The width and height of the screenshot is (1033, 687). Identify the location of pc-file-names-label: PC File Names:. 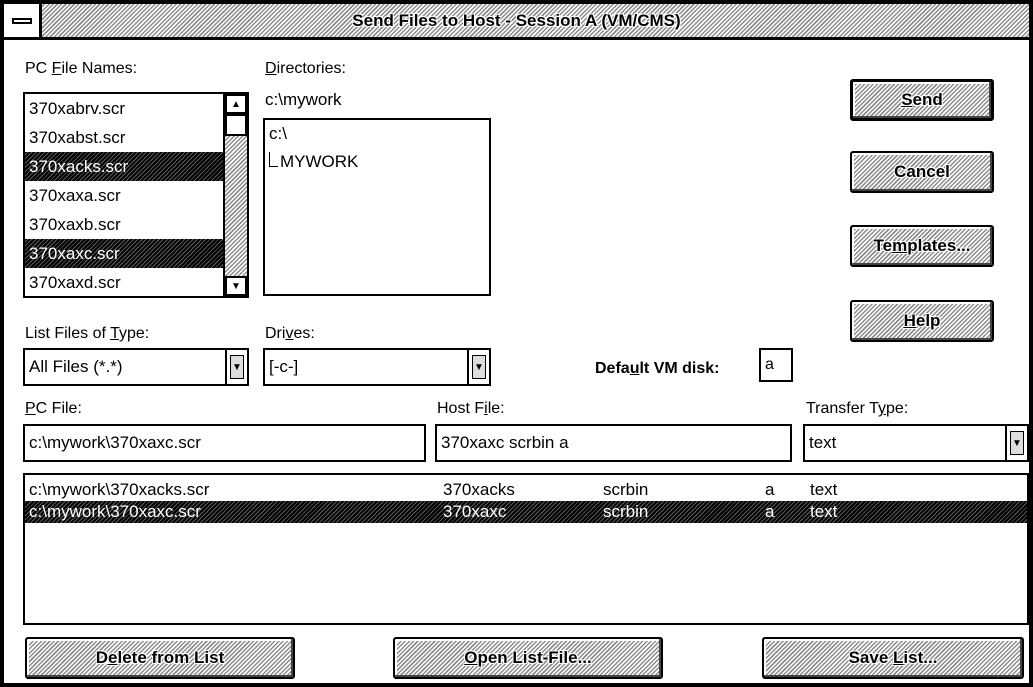
(81, 68).